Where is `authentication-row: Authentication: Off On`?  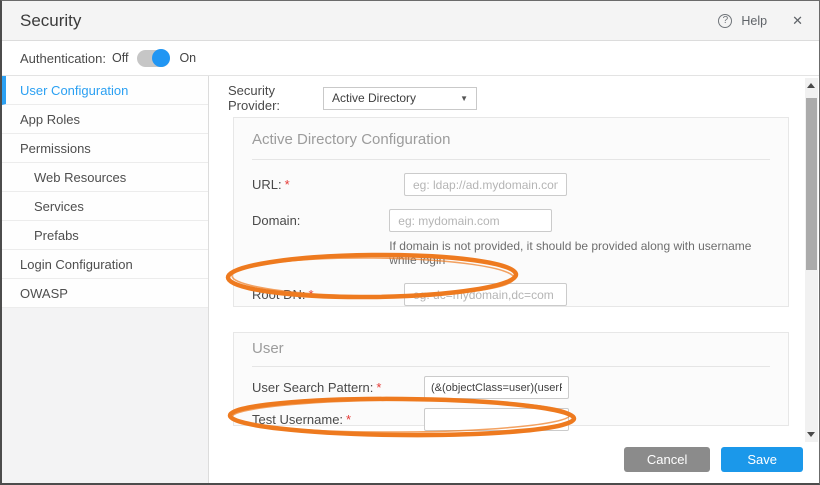 authentication-row: Authentication: Off On is located at coordinates (410, 58).